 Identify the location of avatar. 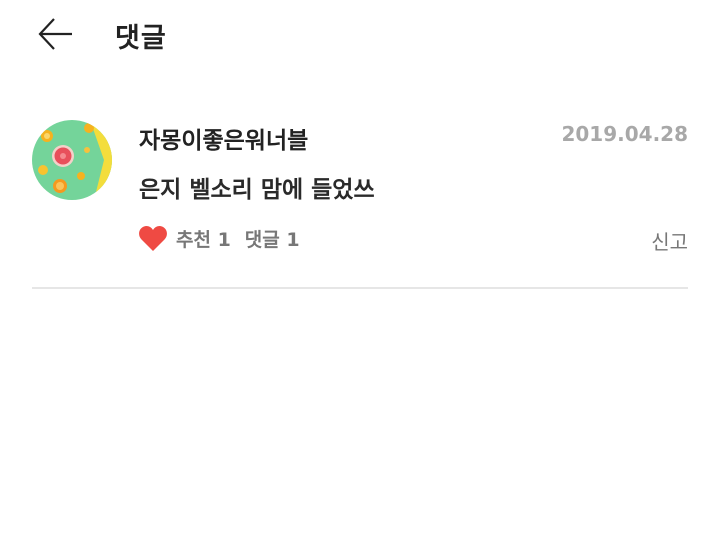
(72, 160).